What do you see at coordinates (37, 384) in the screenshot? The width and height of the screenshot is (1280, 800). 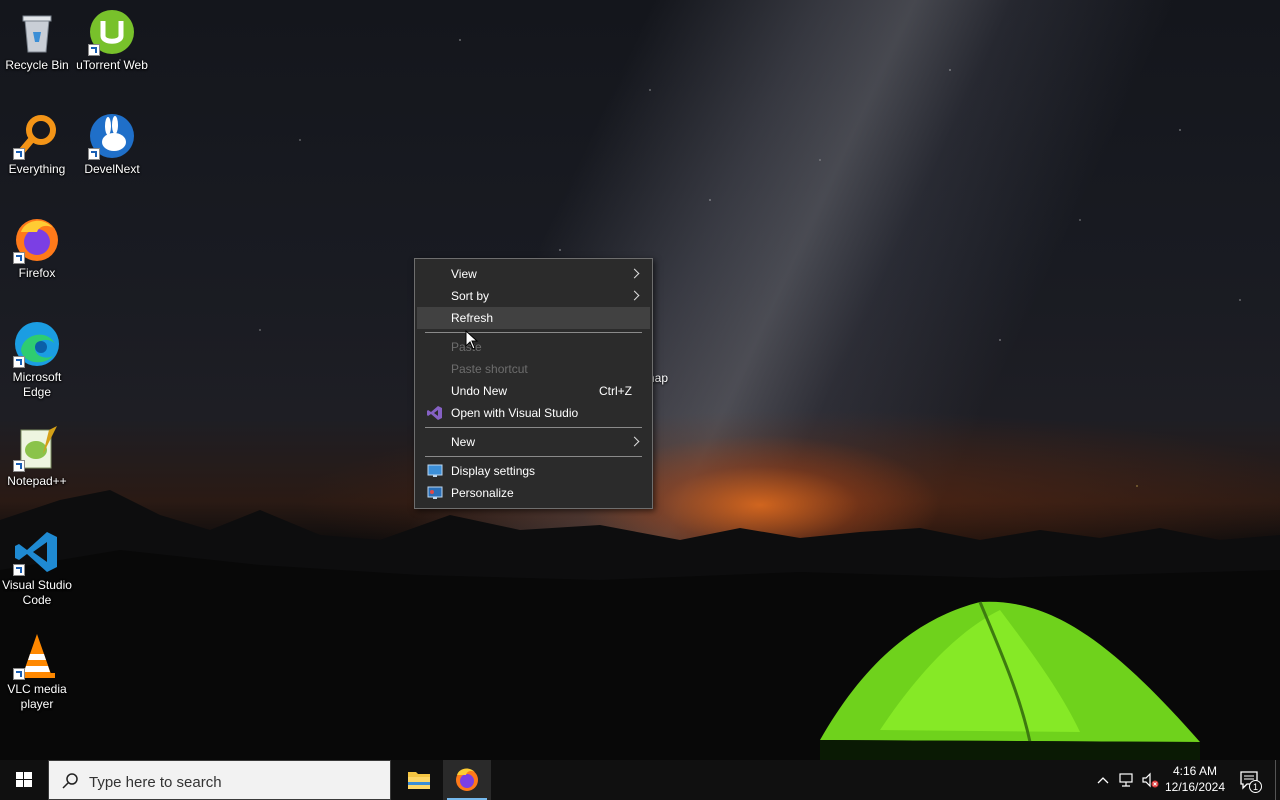 I see `desktop-icon-label: Microsoft Edge` at bounding box center [37, 384].